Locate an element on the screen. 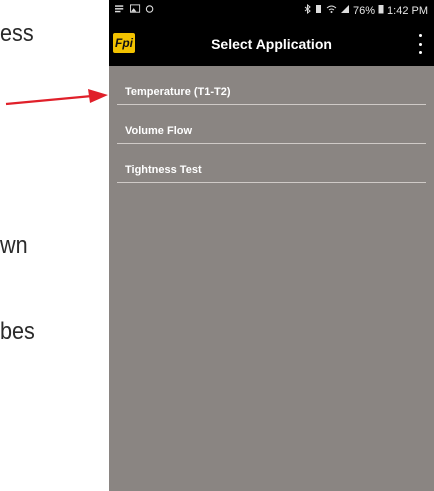 Image resolution: width=434 pixels, height=491 pixels. status-right-icons: 76% 1:42 PM is located at coordinates (366, 10).